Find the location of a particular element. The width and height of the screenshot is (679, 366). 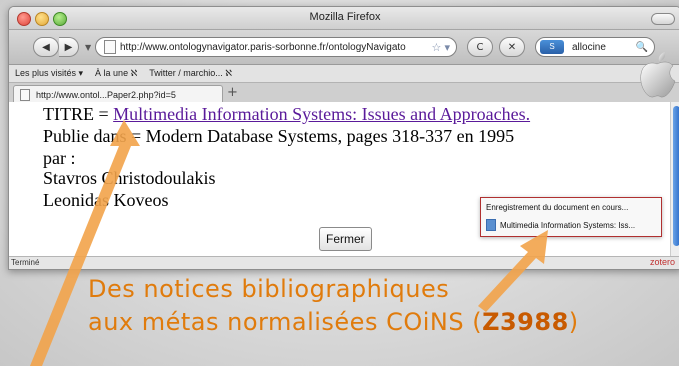

tab-label: http://www.ontol...Paper2.php?id=5 is located at coordinates (106, 94).